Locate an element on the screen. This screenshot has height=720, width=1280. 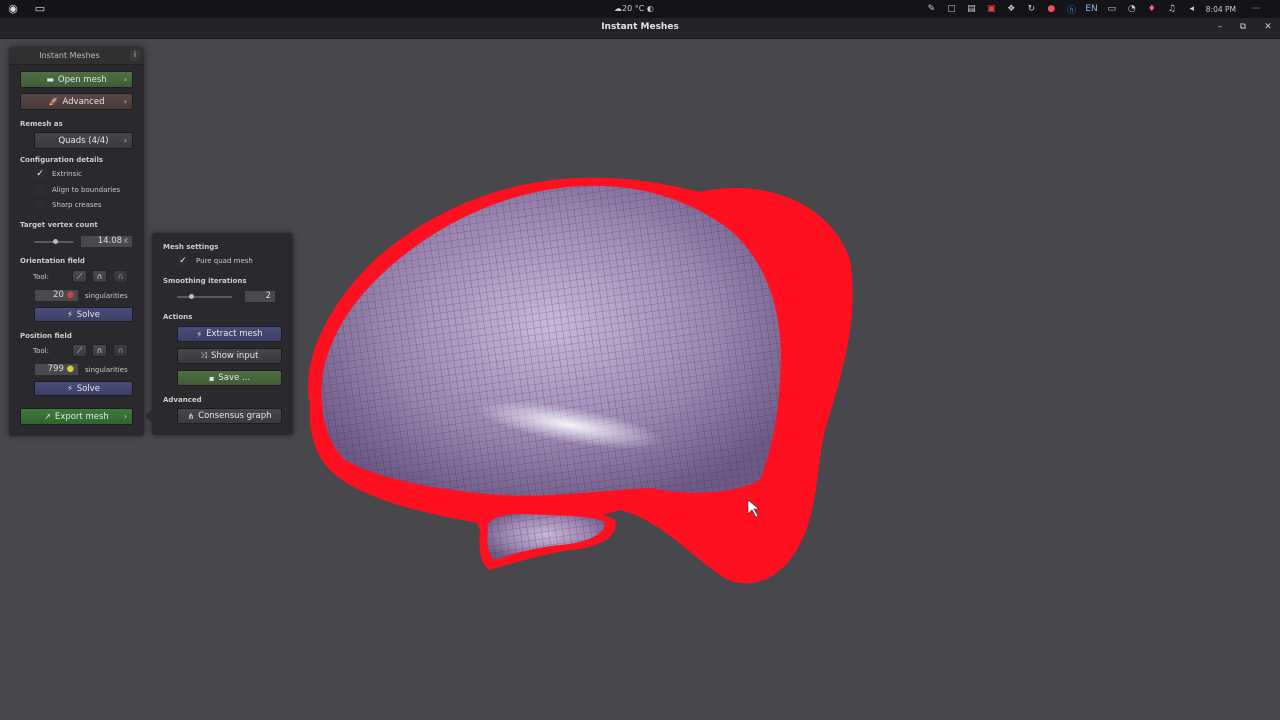
vertex-count-value: 14.08 is located at coordinates (110, 241).